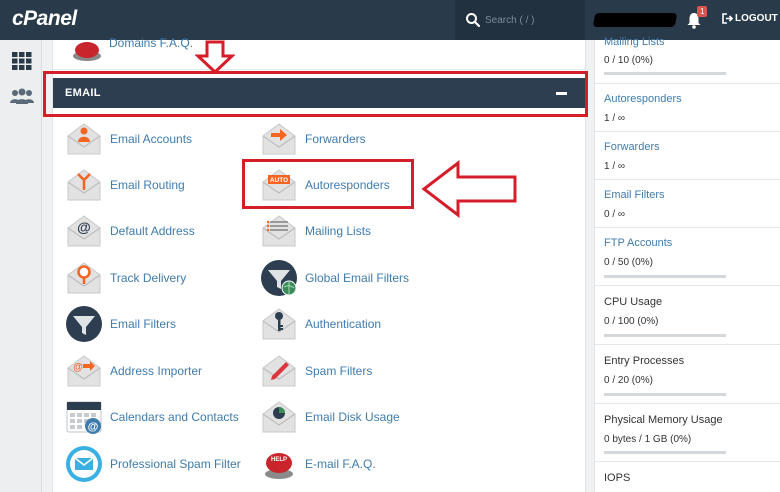 The height and width of the screenshot is (492, 780). Describe the element at coordinates (628, 60) in the screenshot. I see `stat-value: 0 / 10 (0%)` at that location.